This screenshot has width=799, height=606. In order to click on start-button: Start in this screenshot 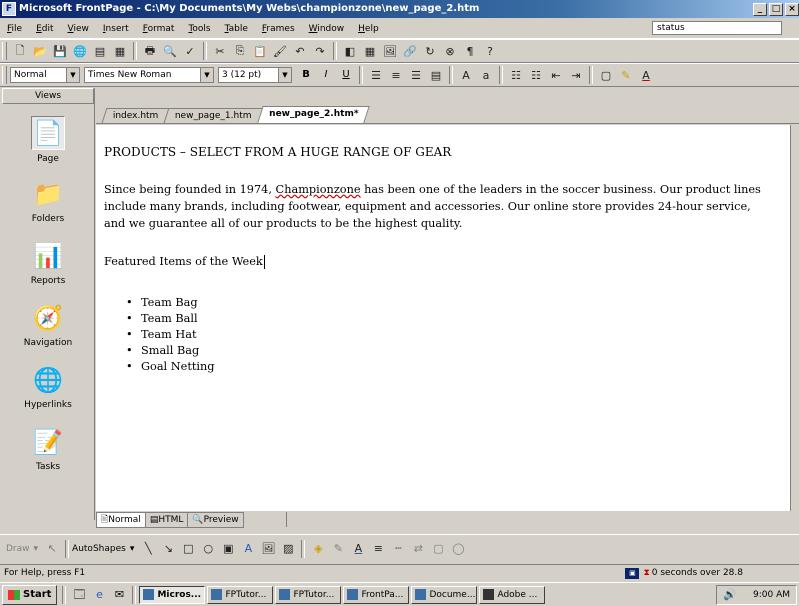, I will do `click(30, 594)`.